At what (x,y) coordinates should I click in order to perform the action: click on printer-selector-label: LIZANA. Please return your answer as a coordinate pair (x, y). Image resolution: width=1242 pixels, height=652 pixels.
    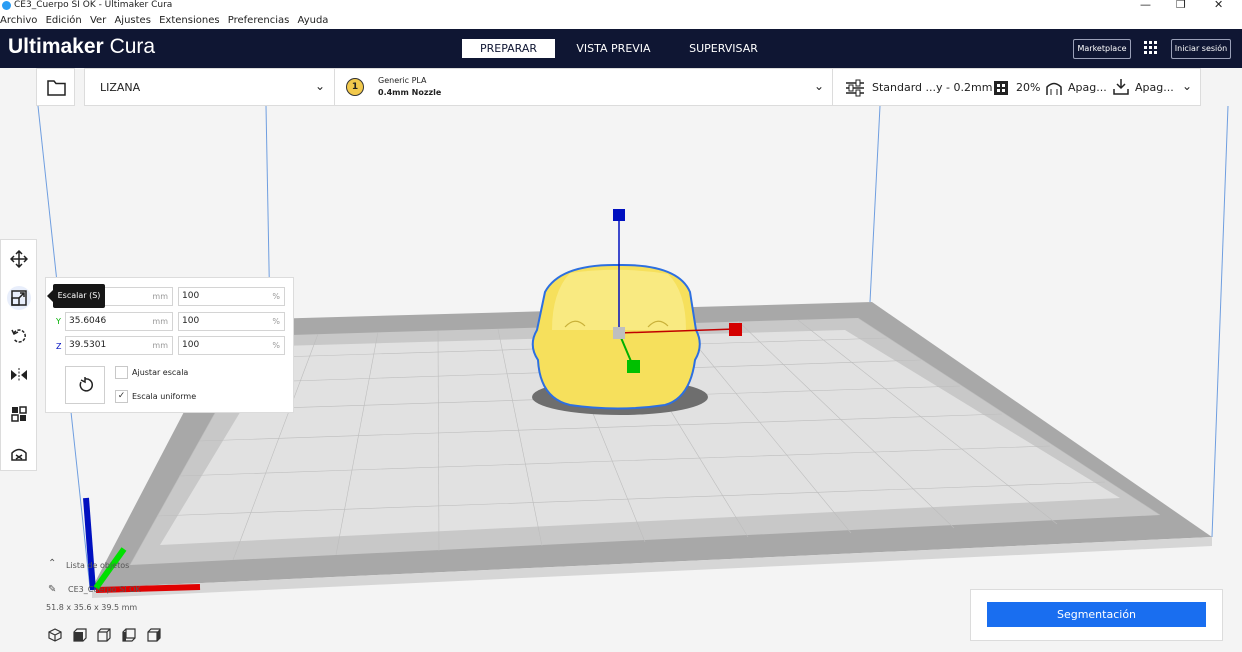
    Looking at the image, I should click on (120, 87).